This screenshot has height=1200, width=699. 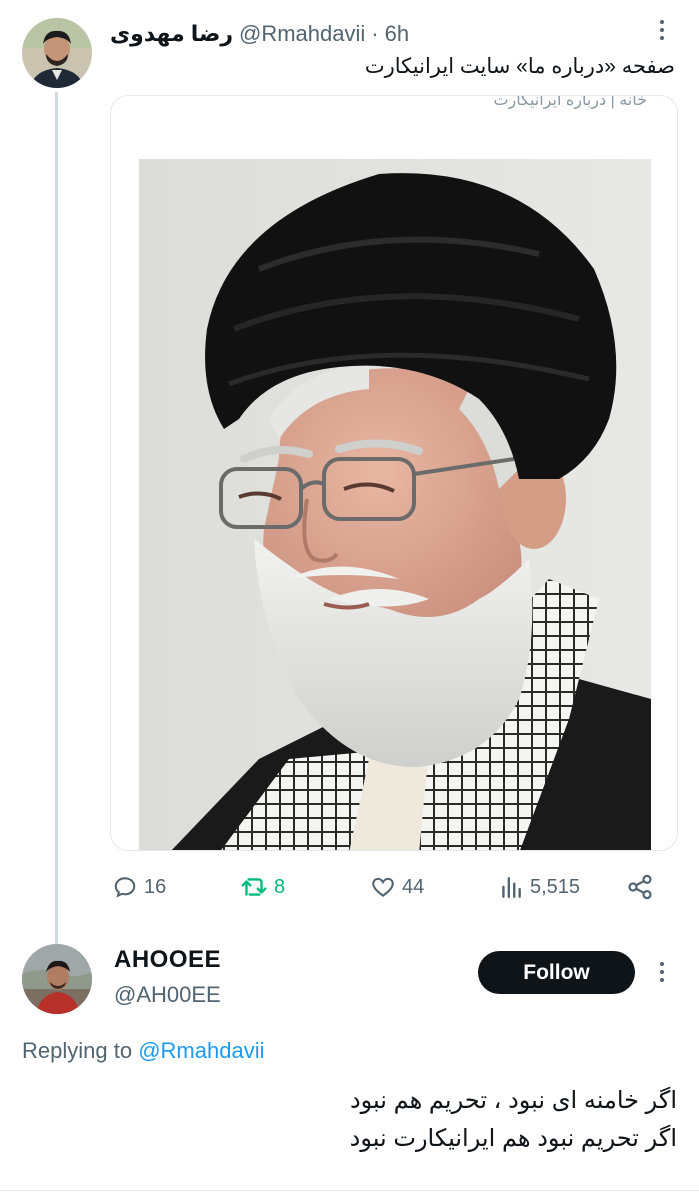 I want to click on reply-author-handle: @AH00EE, so click(x=167, y=995).